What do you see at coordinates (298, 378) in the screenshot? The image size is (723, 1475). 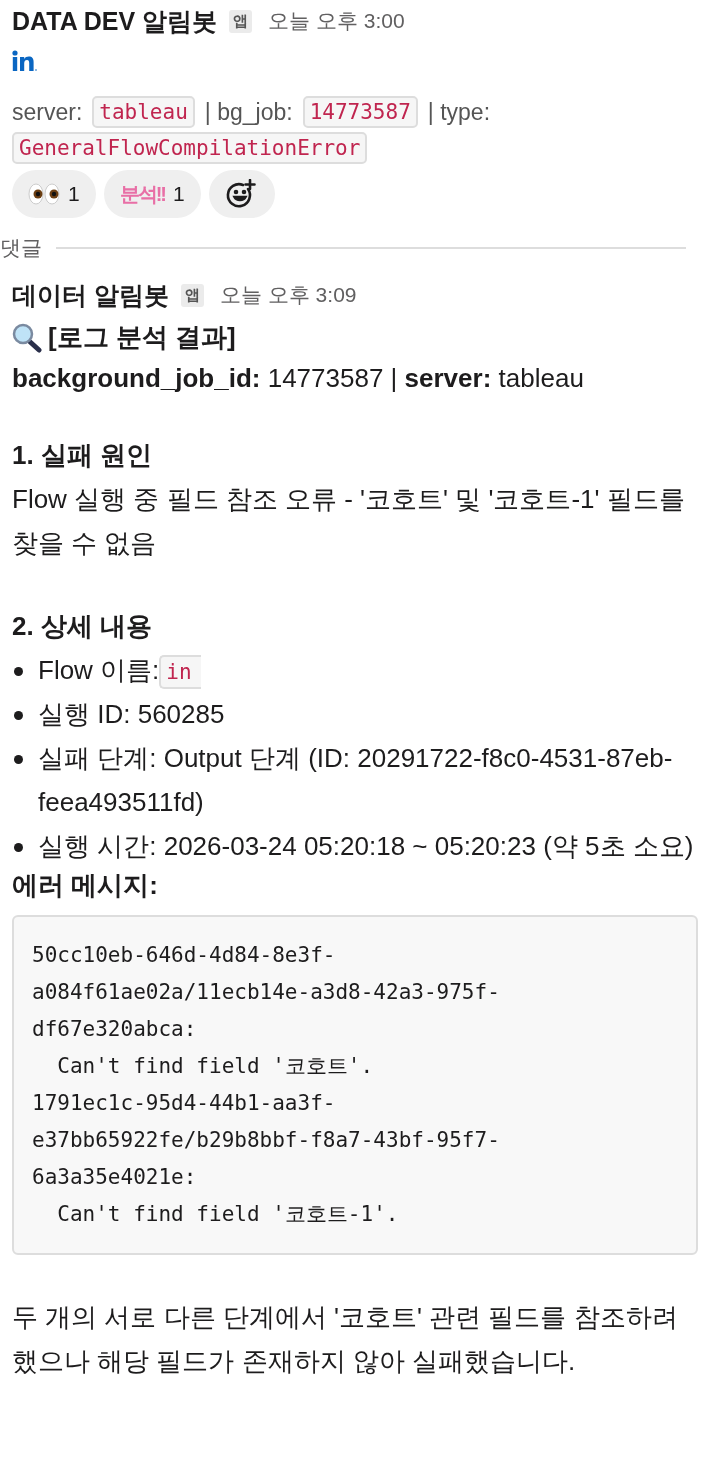 I see `summary-text: background_job_id: 14773587 | server: tableau` at bounding box center [298, 378].